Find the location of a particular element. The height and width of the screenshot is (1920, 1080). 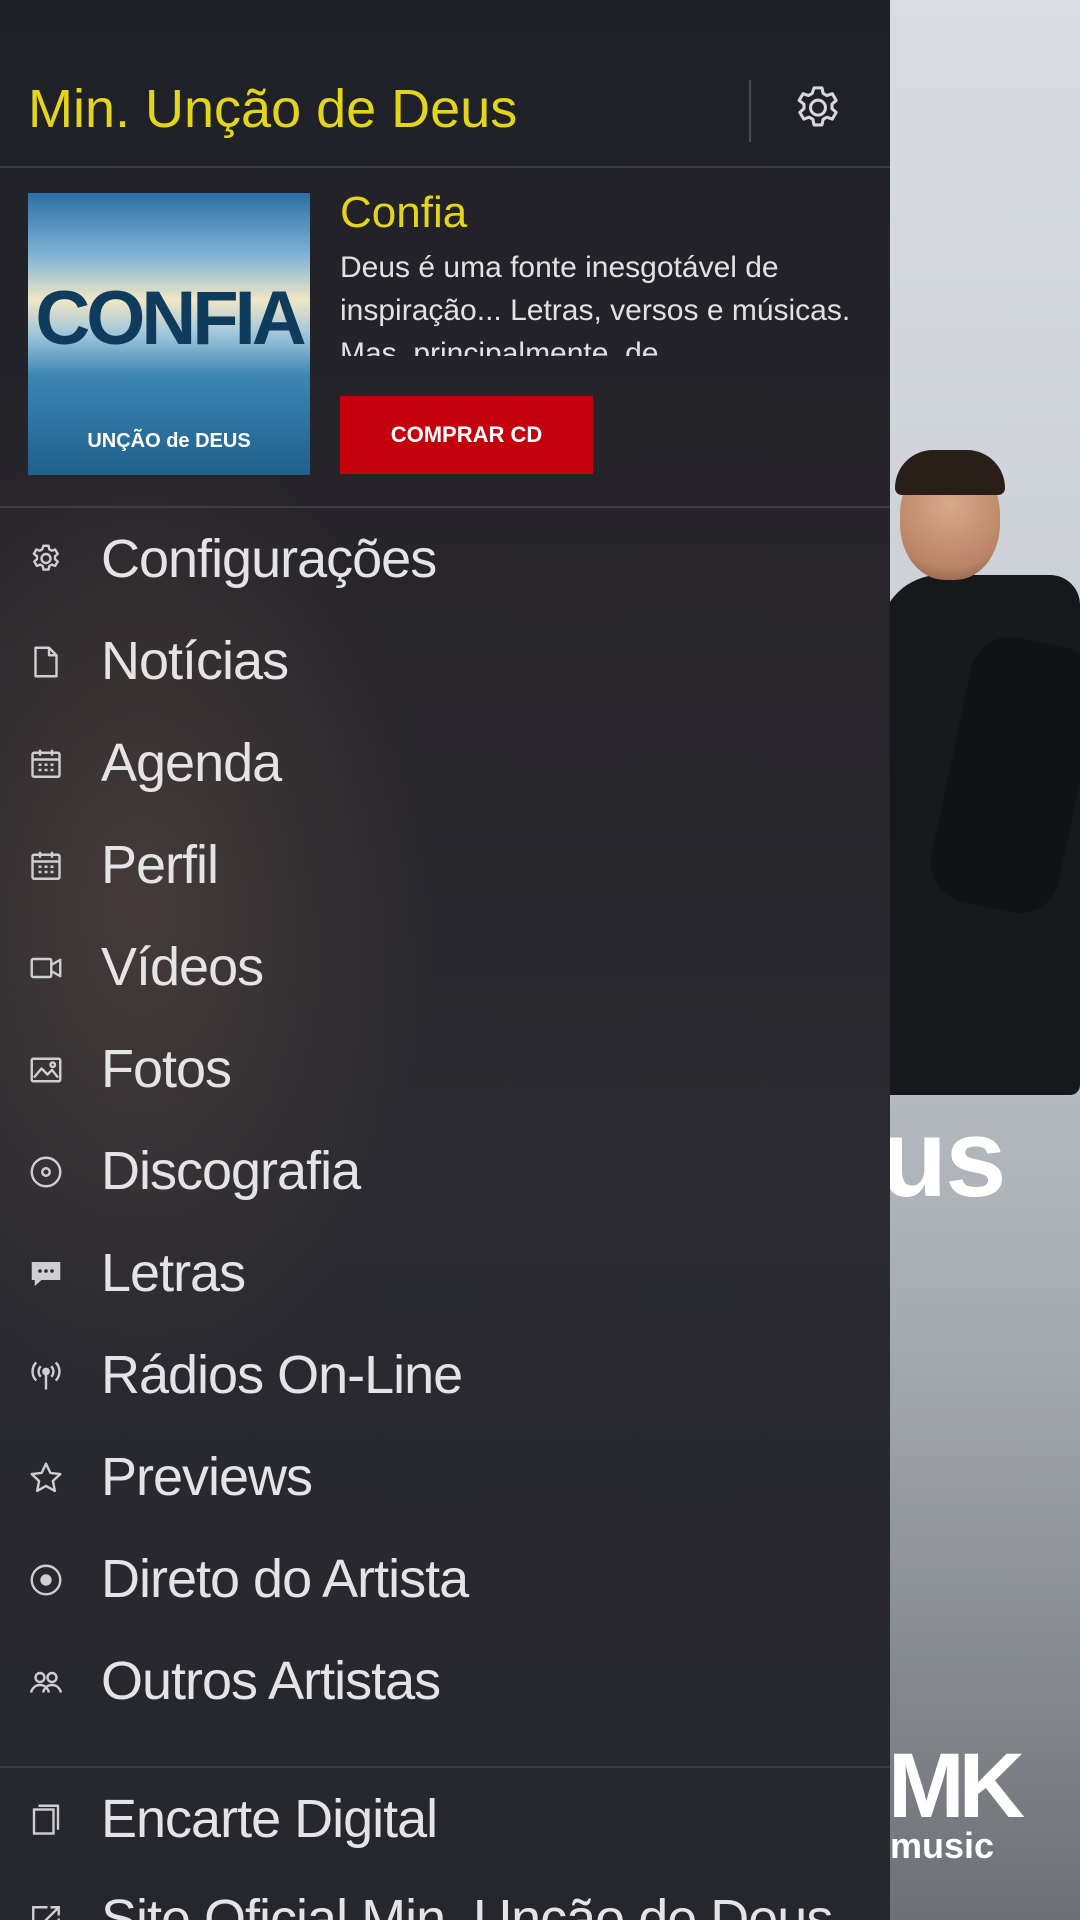

menu-item-label: Encarte Digital is located at coordinates (269, 1819).